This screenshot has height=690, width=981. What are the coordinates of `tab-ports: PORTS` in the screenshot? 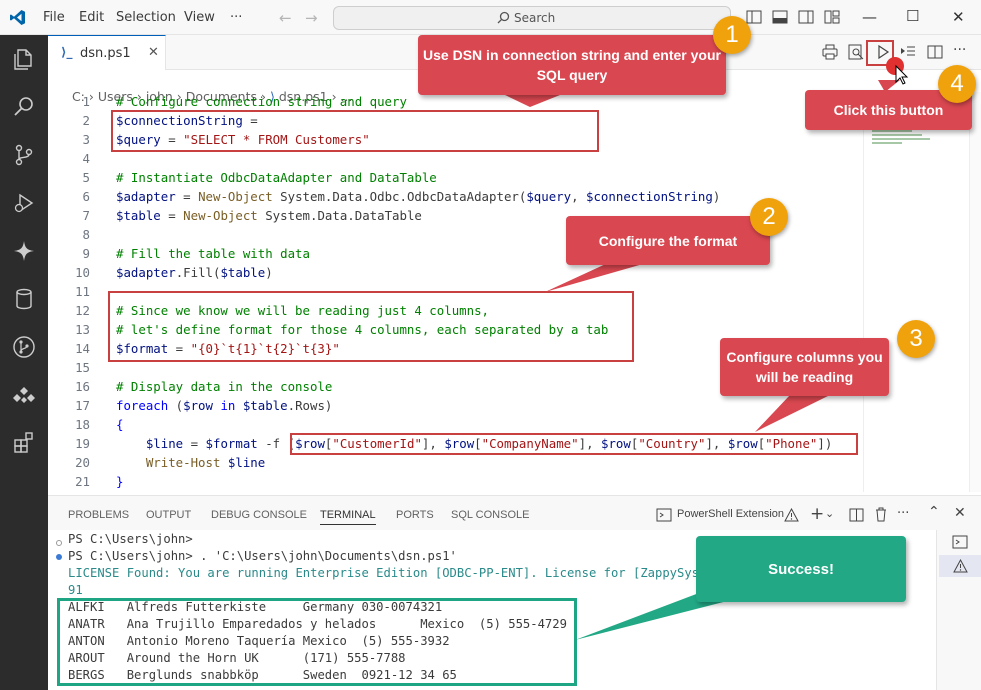 It's located at (415, 515).